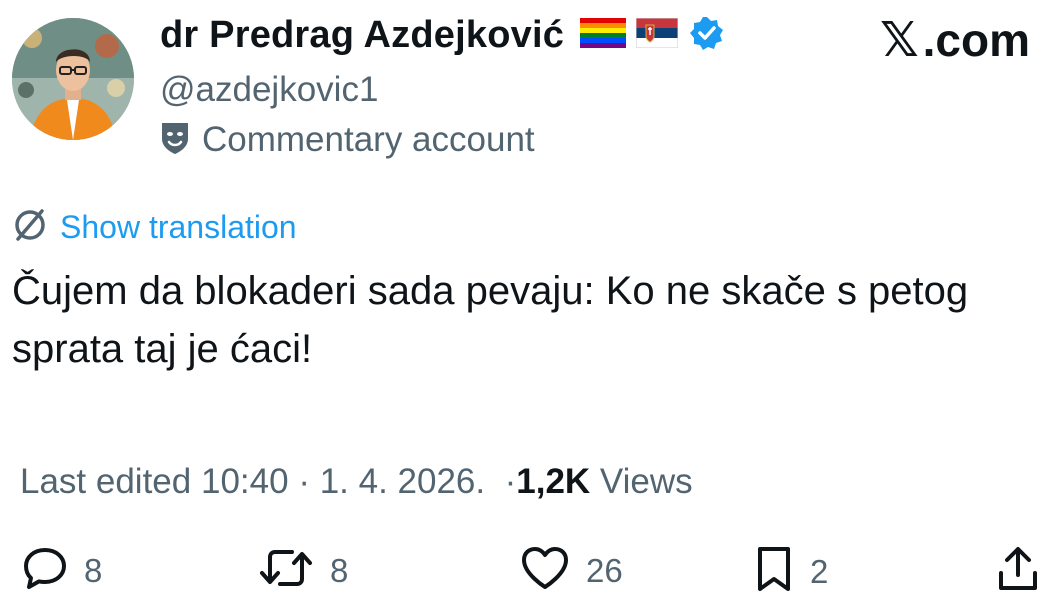 The width and height of the screenshot is (1058, 613). What do you see at coordinates (629, 35) in the screenshot?
I see `flag-emojis` at bounding box center [629, 35].